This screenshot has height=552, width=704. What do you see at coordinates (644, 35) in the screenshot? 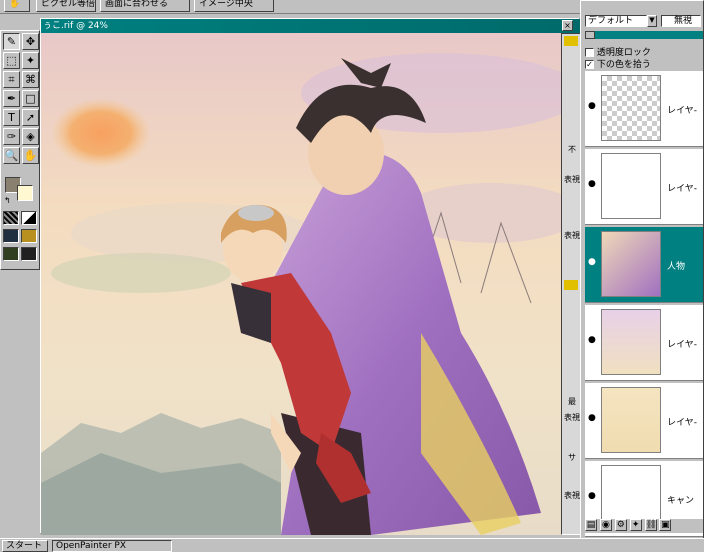
I see `opacity-slider` at bounding box center [644, 35].